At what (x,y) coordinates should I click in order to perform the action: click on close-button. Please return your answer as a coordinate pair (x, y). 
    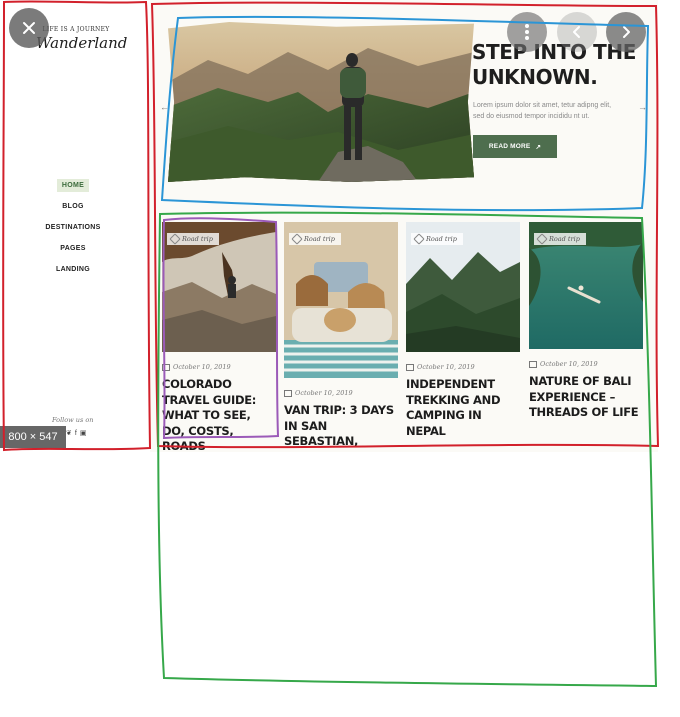
    Looking at the image, I should click on (29, 28).